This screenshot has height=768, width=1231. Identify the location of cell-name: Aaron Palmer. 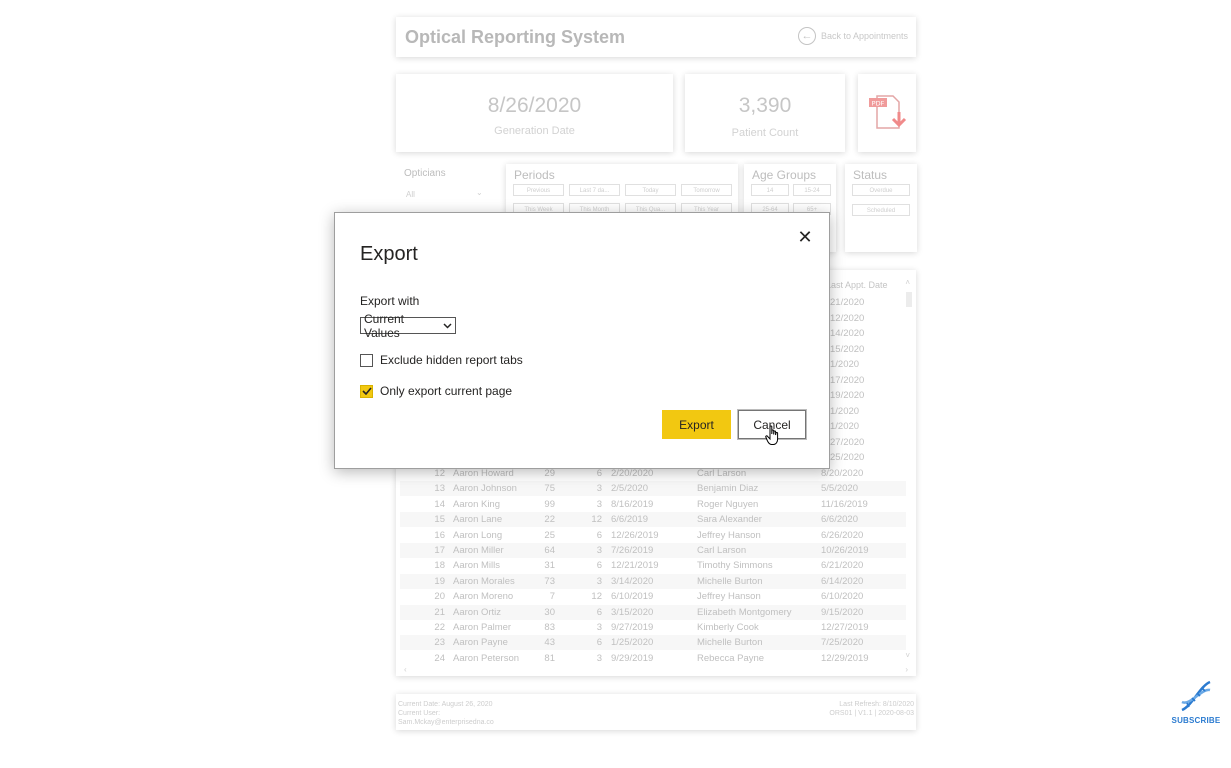
(482, 627).